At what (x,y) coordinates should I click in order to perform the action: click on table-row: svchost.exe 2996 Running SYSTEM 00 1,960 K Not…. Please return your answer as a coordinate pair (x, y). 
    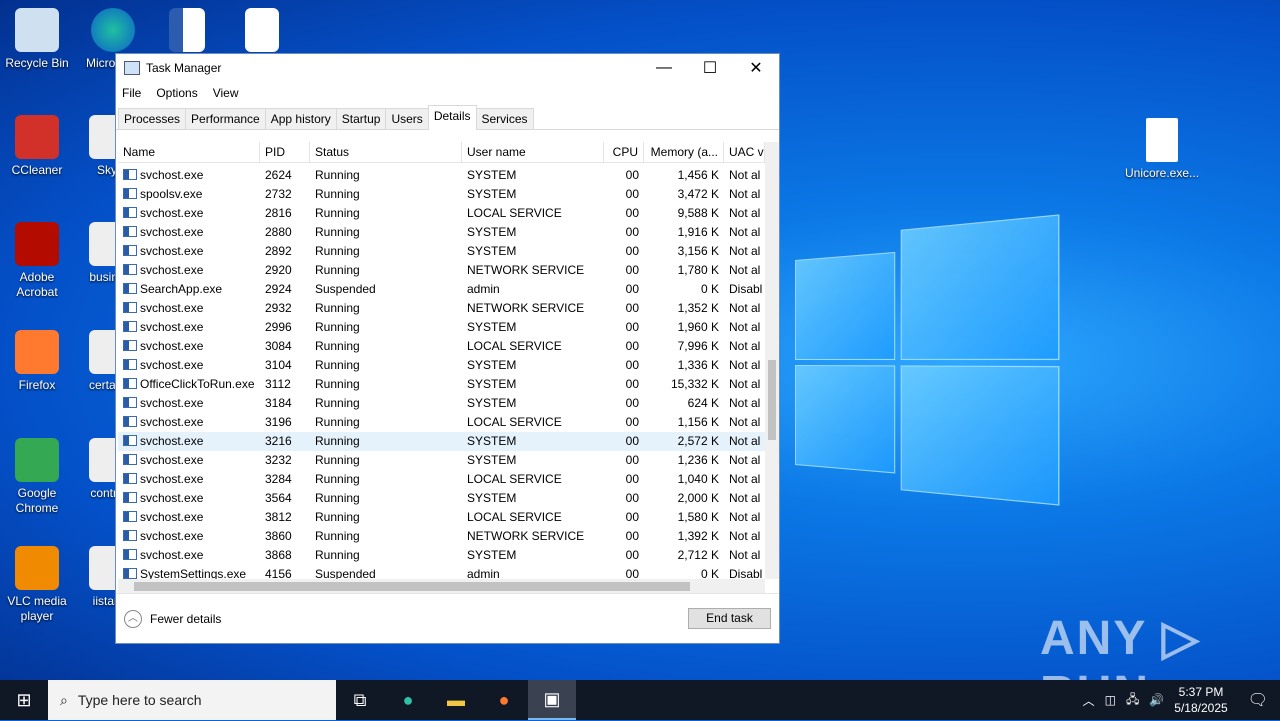
    Looking at the image, I should click on (441, 327).